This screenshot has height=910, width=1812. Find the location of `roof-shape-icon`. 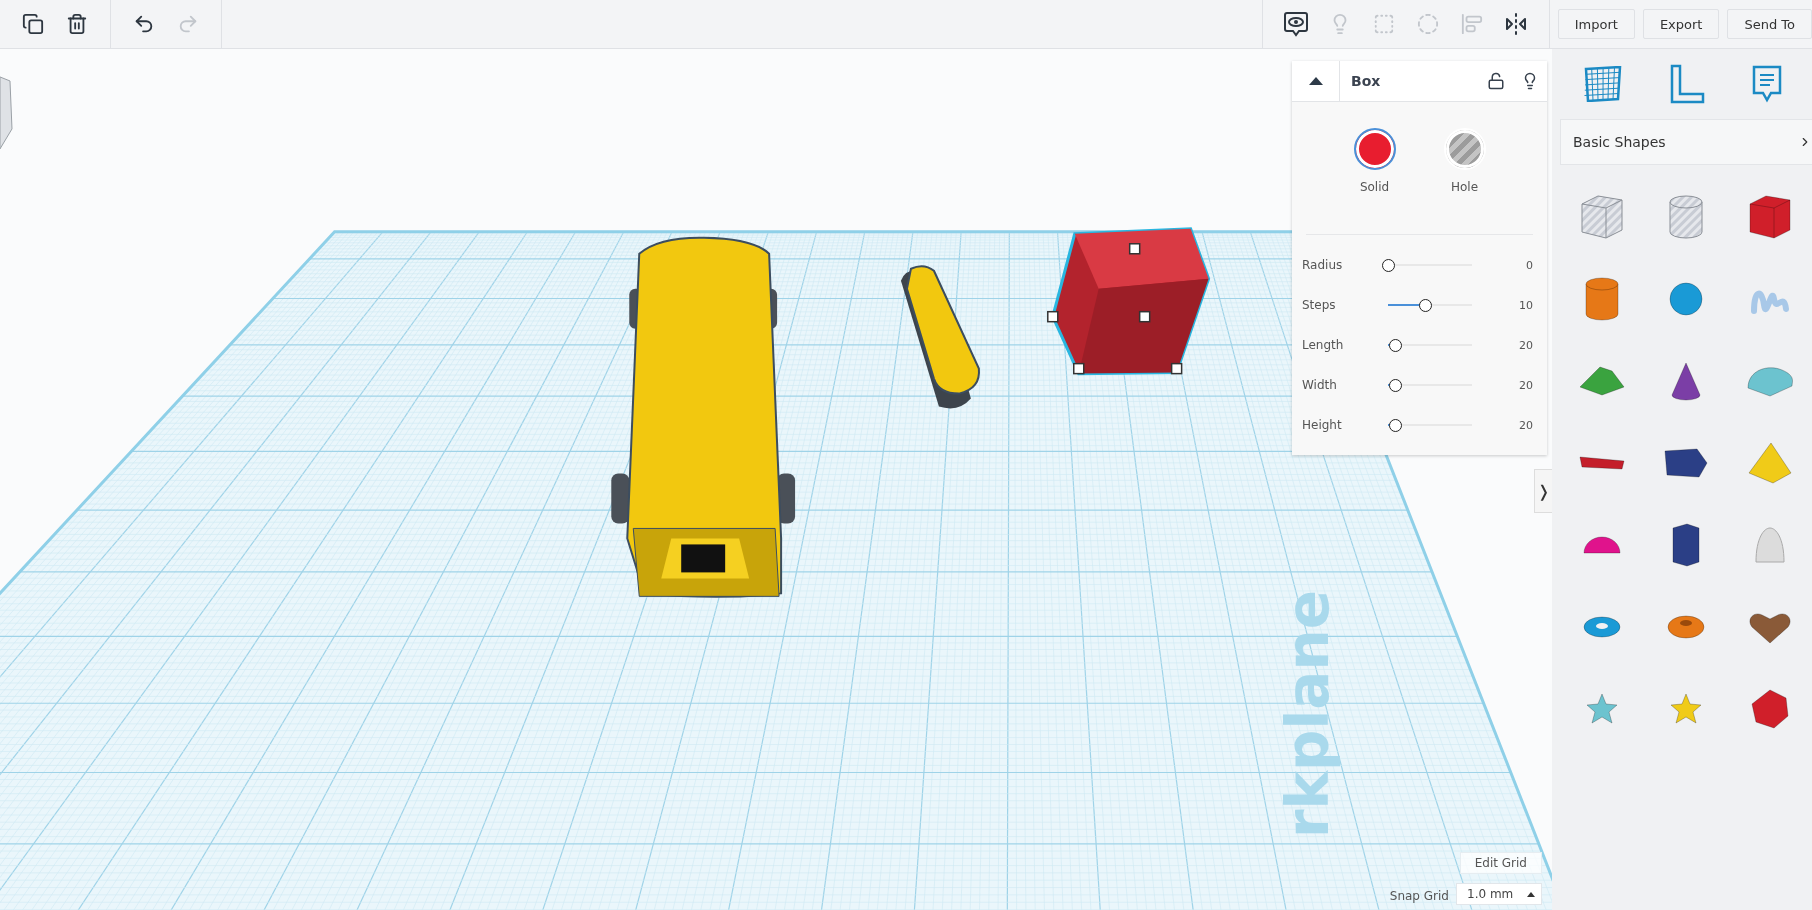

roof-shape-icon is located at coordinates (1602, 381).